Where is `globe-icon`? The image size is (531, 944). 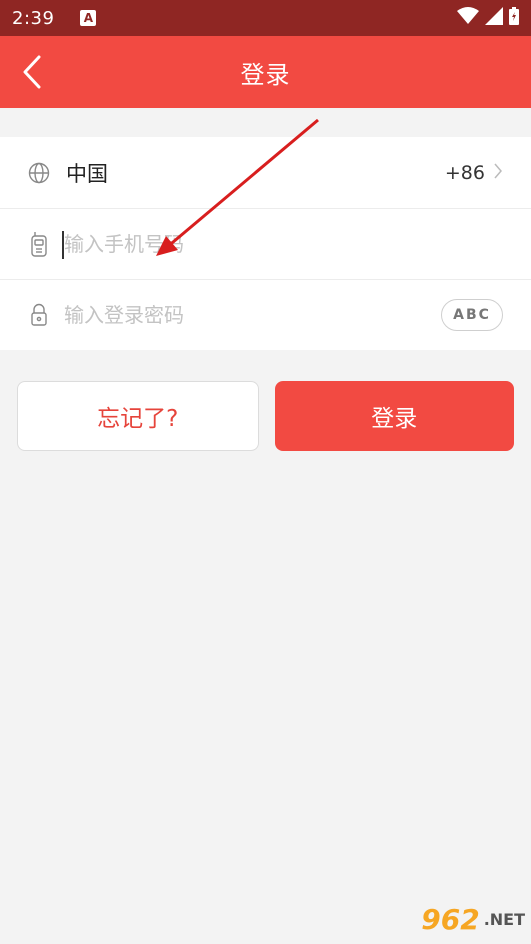
globe-icon is located at coordinates (39, 173).